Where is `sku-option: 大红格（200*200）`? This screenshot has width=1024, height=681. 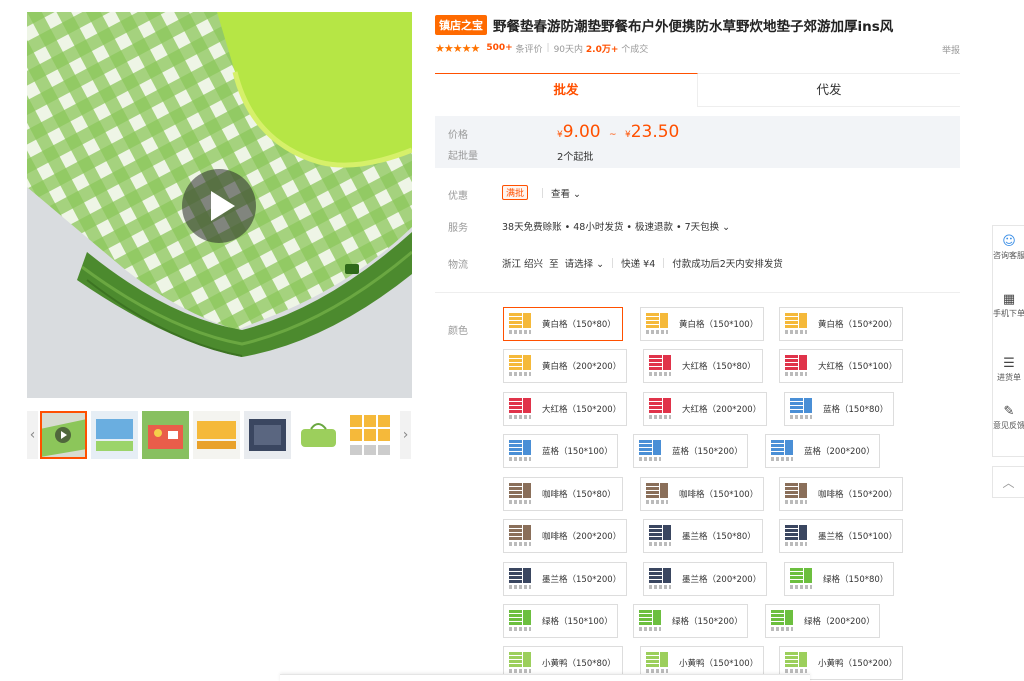 sku-option: 大红格（200*200） is located at coordinates (705, 409).